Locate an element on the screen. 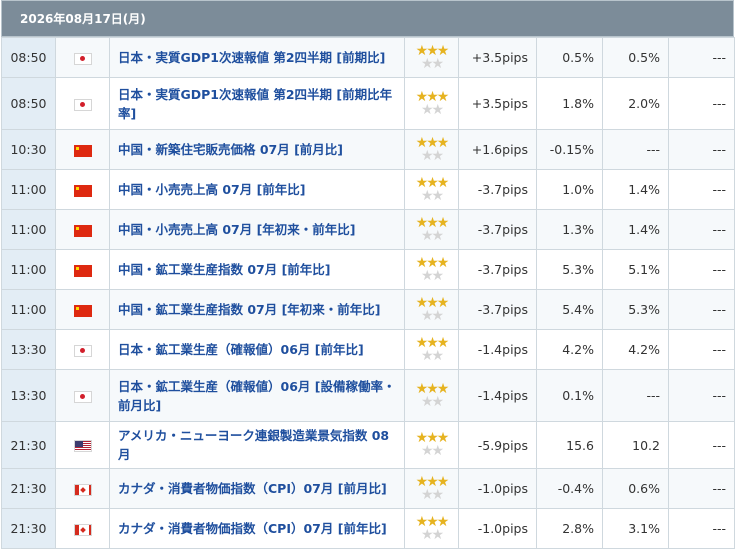  event-time: 11:00 is located at coordinates (28, 229).